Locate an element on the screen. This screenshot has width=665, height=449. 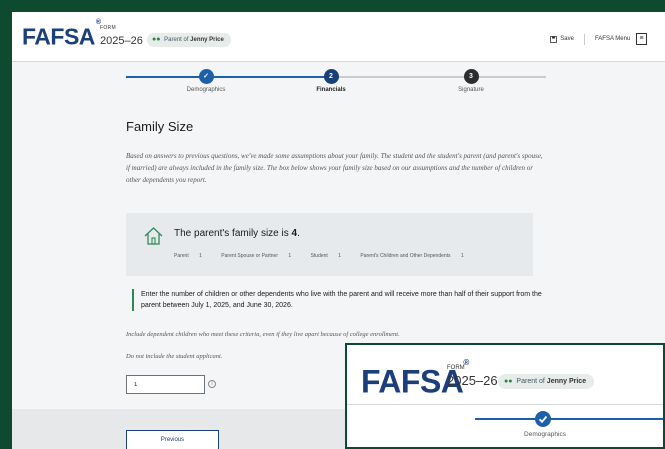
header-actions: Save FAFSA Menu ≡ is located at coordinates (598, 39).